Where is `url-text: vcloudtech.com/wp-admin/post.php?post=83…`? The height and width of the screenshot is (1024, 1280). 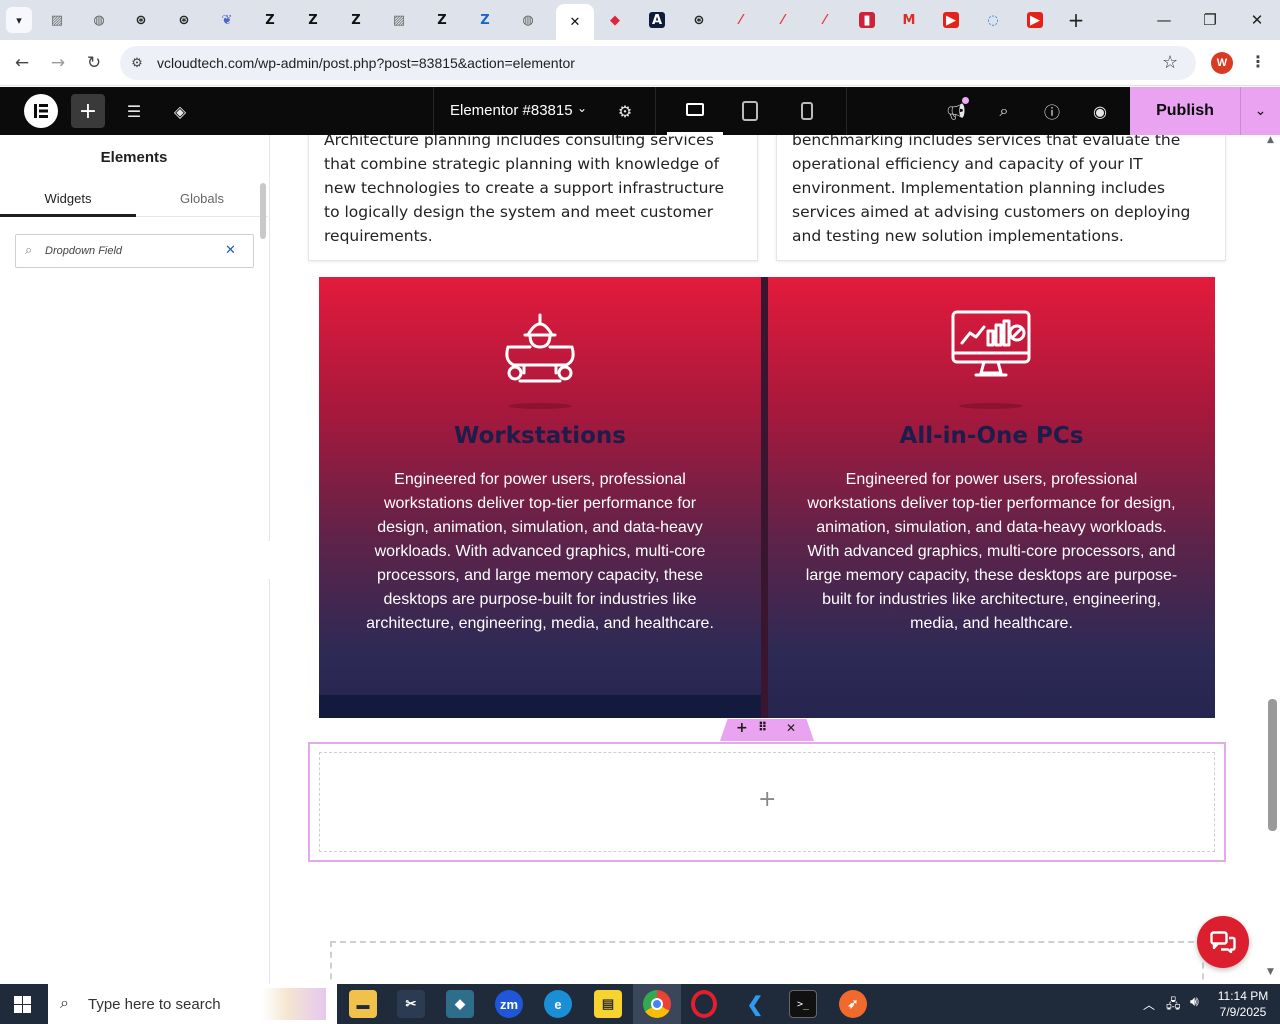
url-text: vcloudtech.com/wp-admin/post.php?post=83… is located at coordinates (366, 63).